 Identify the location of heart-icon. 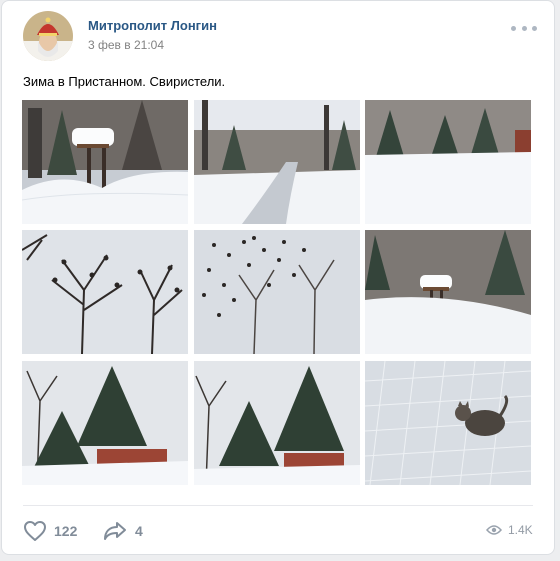
(35, 531).